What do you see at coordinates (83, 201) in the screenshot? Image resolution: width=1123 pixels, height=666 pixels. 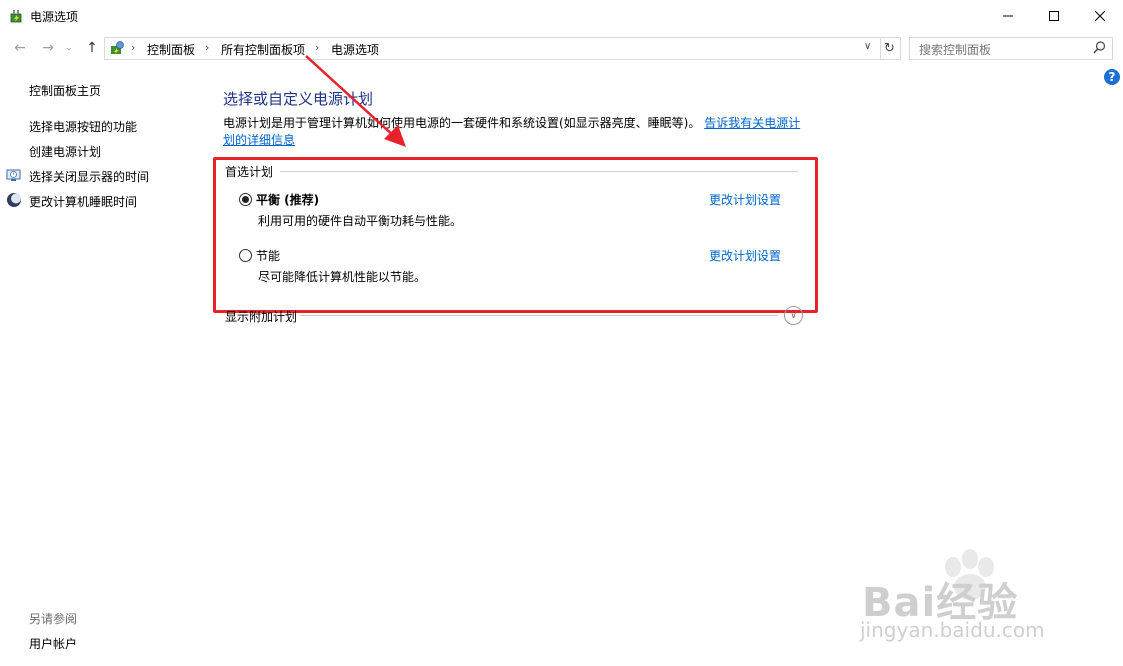 I see `change-sleep-time-link: 更改计算机睡眠时间` at bounding box center [83, 201].